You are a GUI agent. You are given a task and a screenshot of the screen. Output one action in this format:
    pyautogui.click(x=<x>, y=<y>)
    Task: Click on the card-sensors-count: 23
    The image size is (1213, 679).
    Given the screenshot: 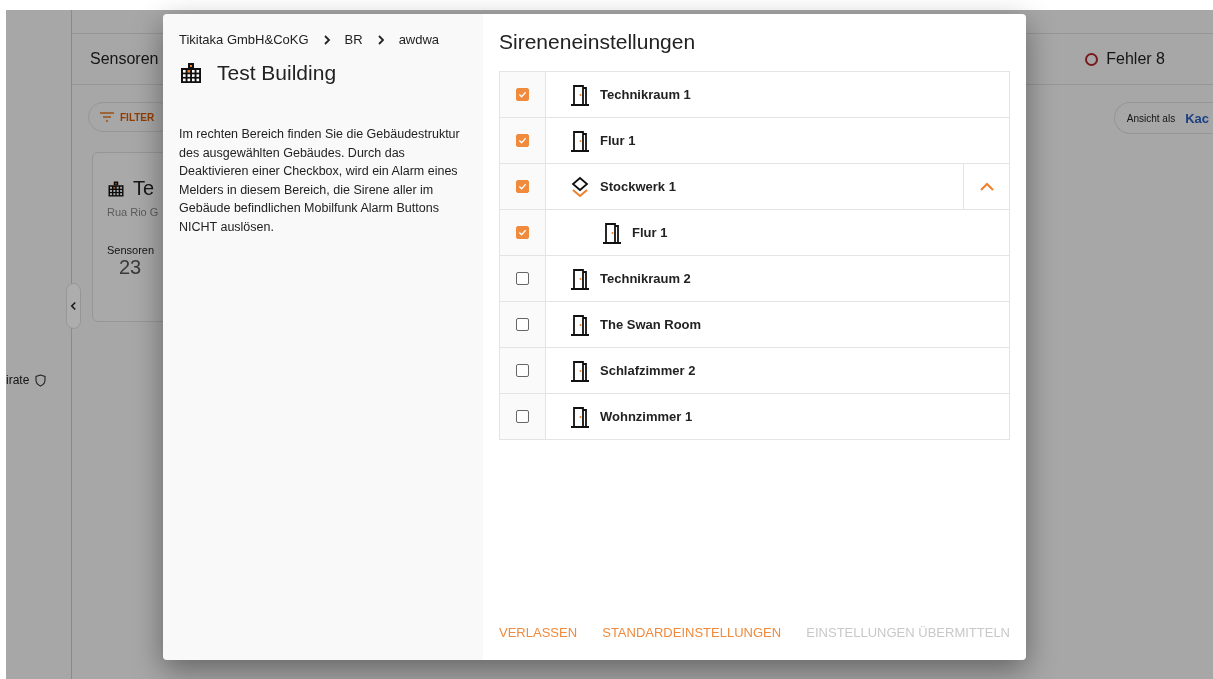 What is the action you would take?
    pyautogui.click(x=130, y=267)
    